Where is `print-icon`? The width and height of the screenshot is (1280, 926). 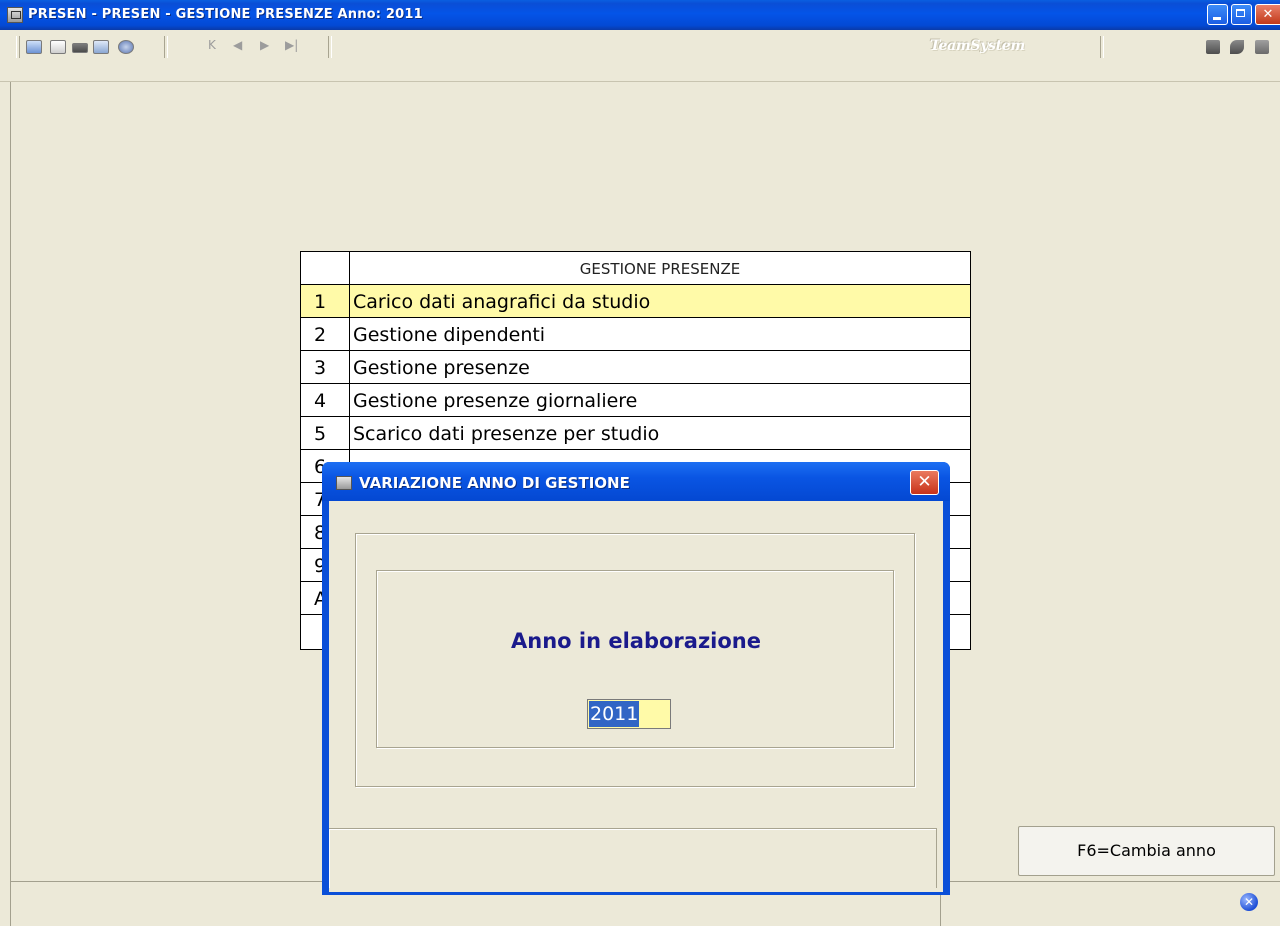
print-icon is located at coordinates (58, 47).